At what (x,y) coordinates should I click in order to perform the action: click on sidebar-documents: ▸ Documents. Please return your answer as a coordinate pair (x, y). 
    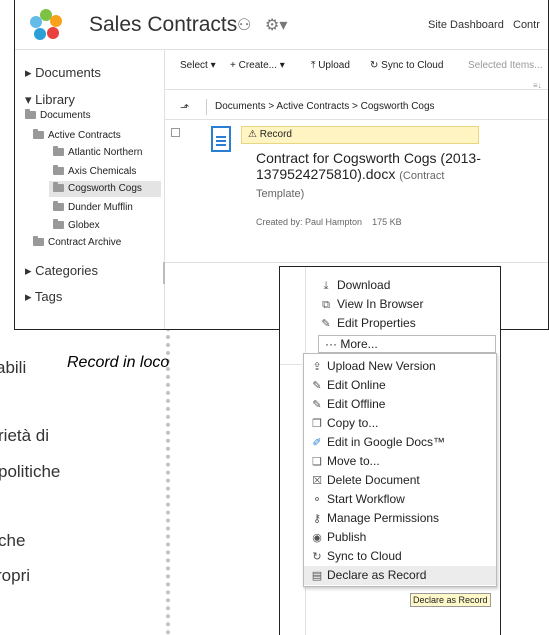
    Looking at the image, I should click on (63, 73).